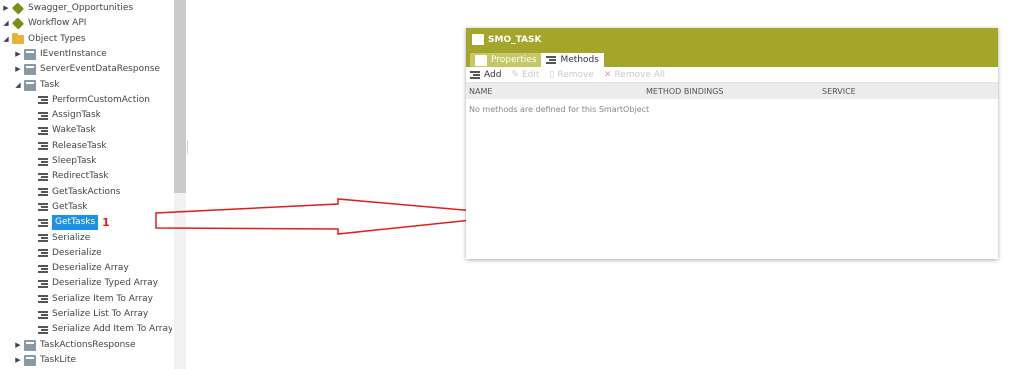  What do you see at coordinates (839, 91) in the screenshot?
I see `column-service: SERVICE` at bounding box center [839, 91].